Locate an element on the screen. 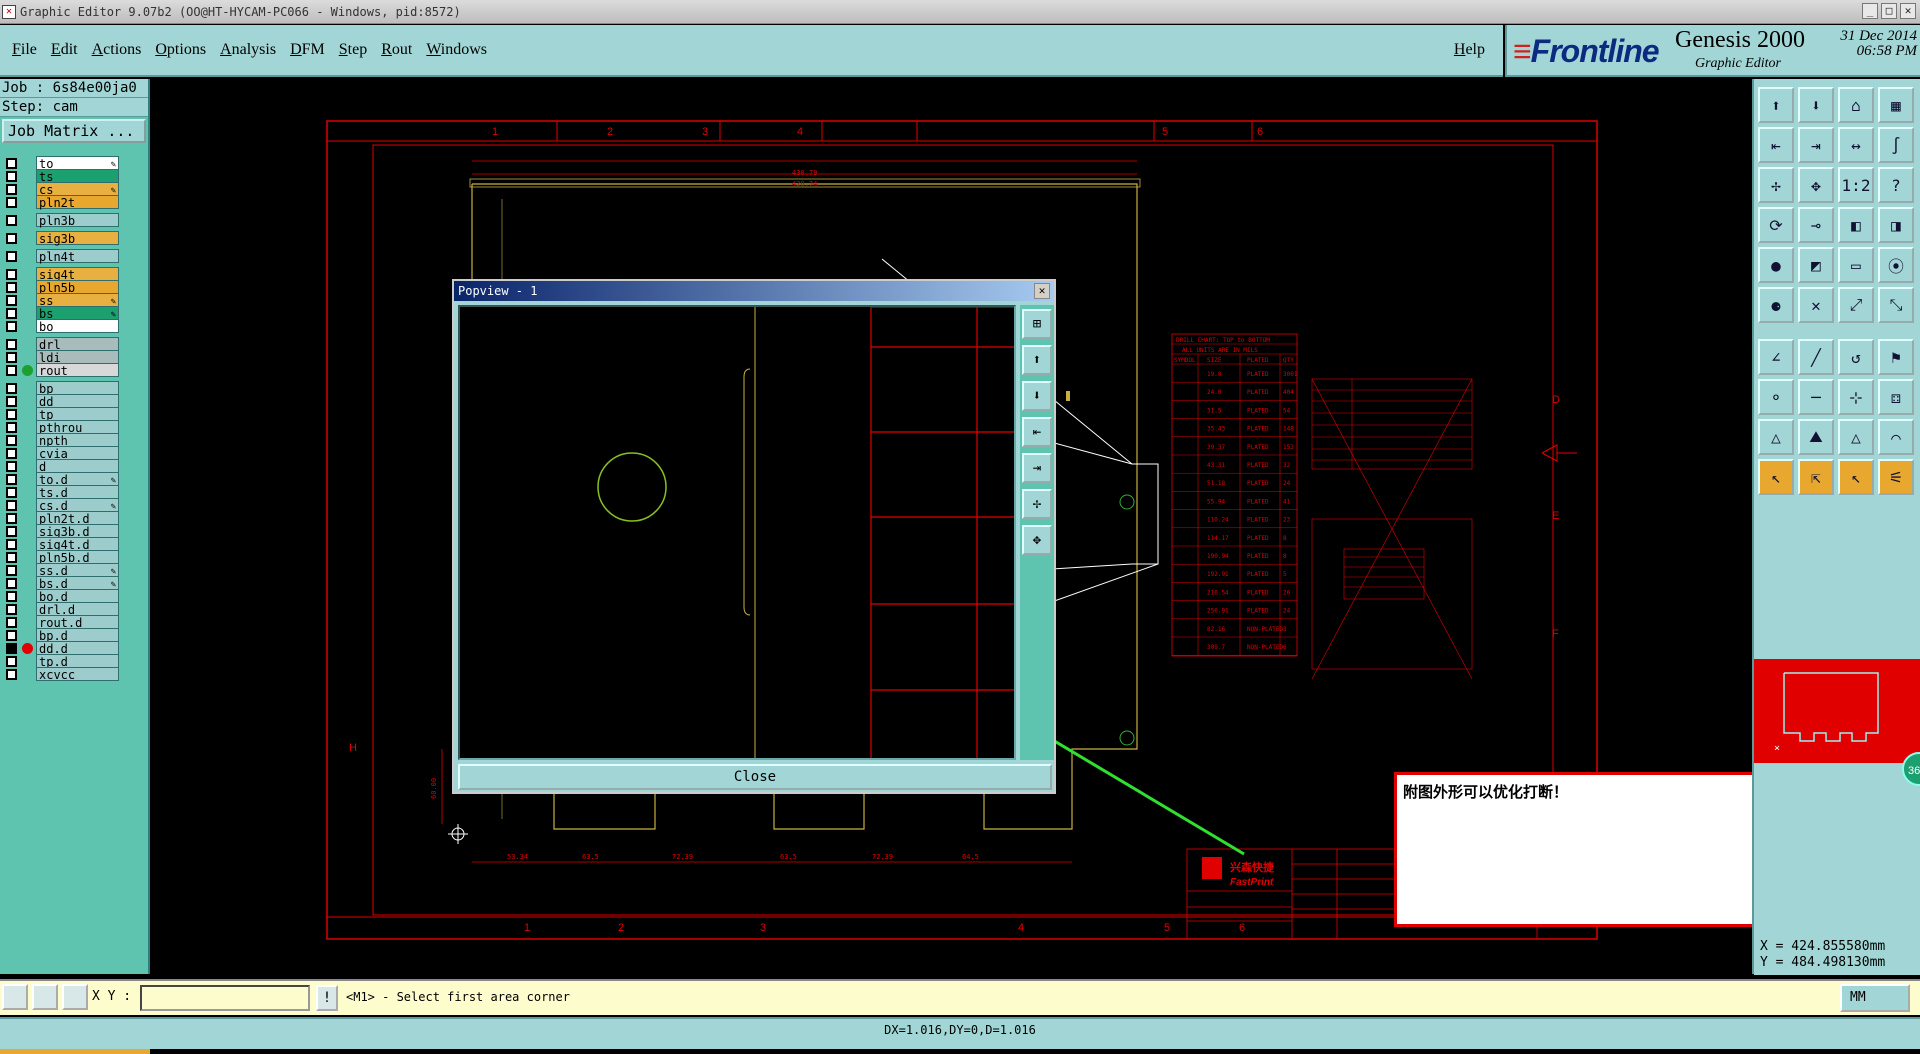 This screenshot has width=1920, height=1054. layer-row-sig3b: sig3b is located at coordinates (75, 238).